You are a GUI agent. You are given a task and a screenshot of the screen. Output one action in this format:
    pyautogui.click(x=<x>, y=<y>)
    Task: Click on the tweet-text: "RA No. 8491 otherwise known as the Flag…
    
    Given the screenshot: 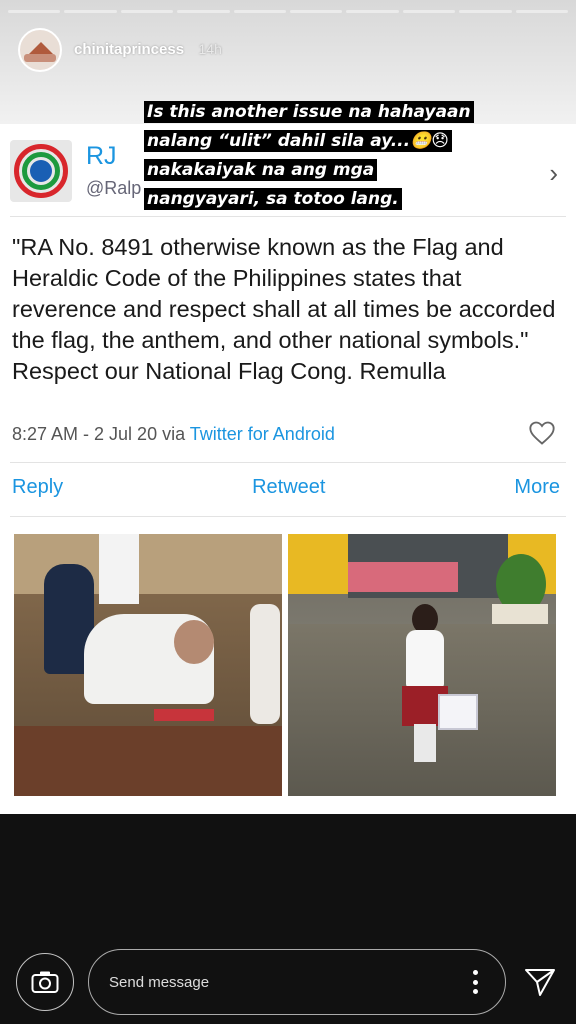 What is the action you would take?
    pyautogui.click(x=284, y=309)
    